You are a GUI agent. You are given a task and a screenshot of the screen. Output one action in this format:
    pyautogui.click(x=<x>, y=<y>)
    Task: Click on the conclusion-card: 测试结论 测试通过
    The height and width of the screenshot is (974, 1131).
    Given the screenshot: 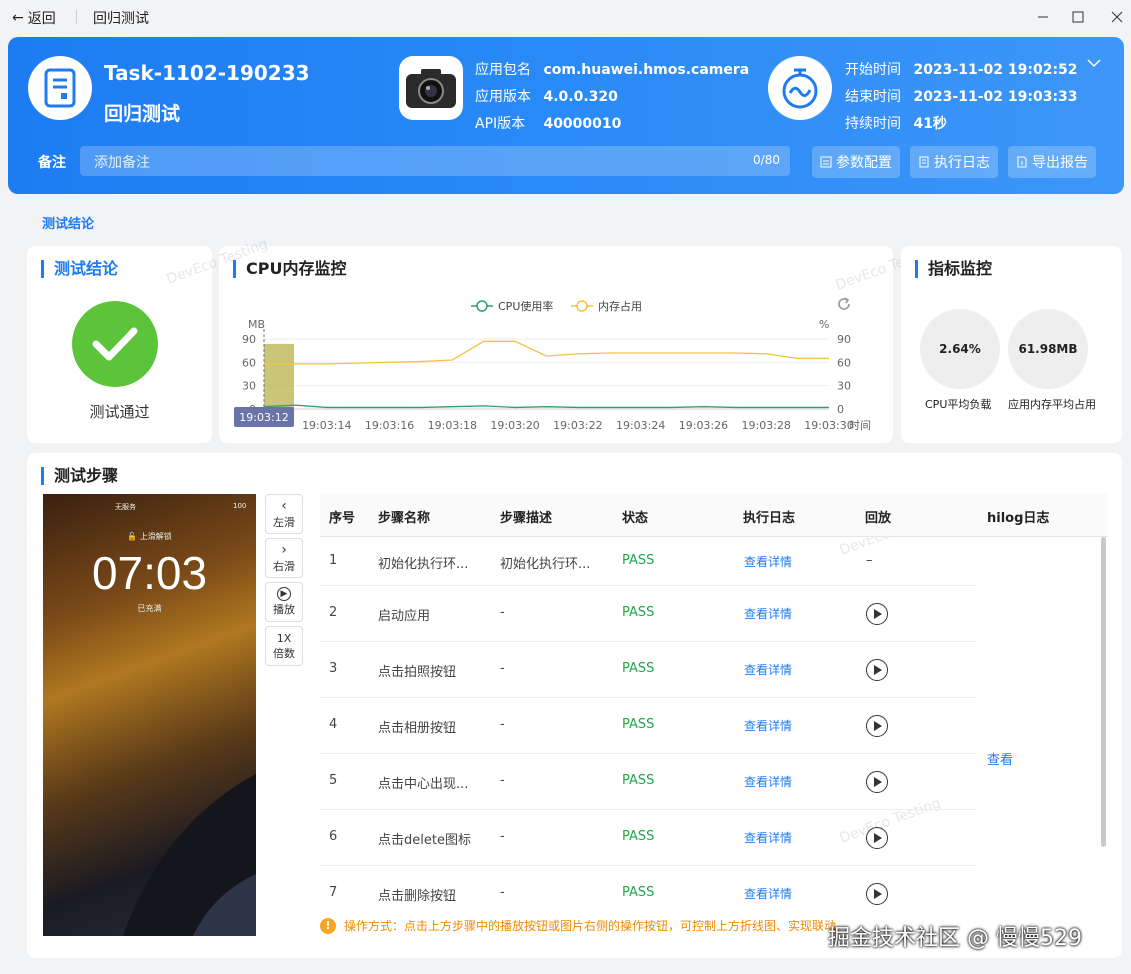 What is the action you would take?
    pyautogui.click(x=119, y=344)
    